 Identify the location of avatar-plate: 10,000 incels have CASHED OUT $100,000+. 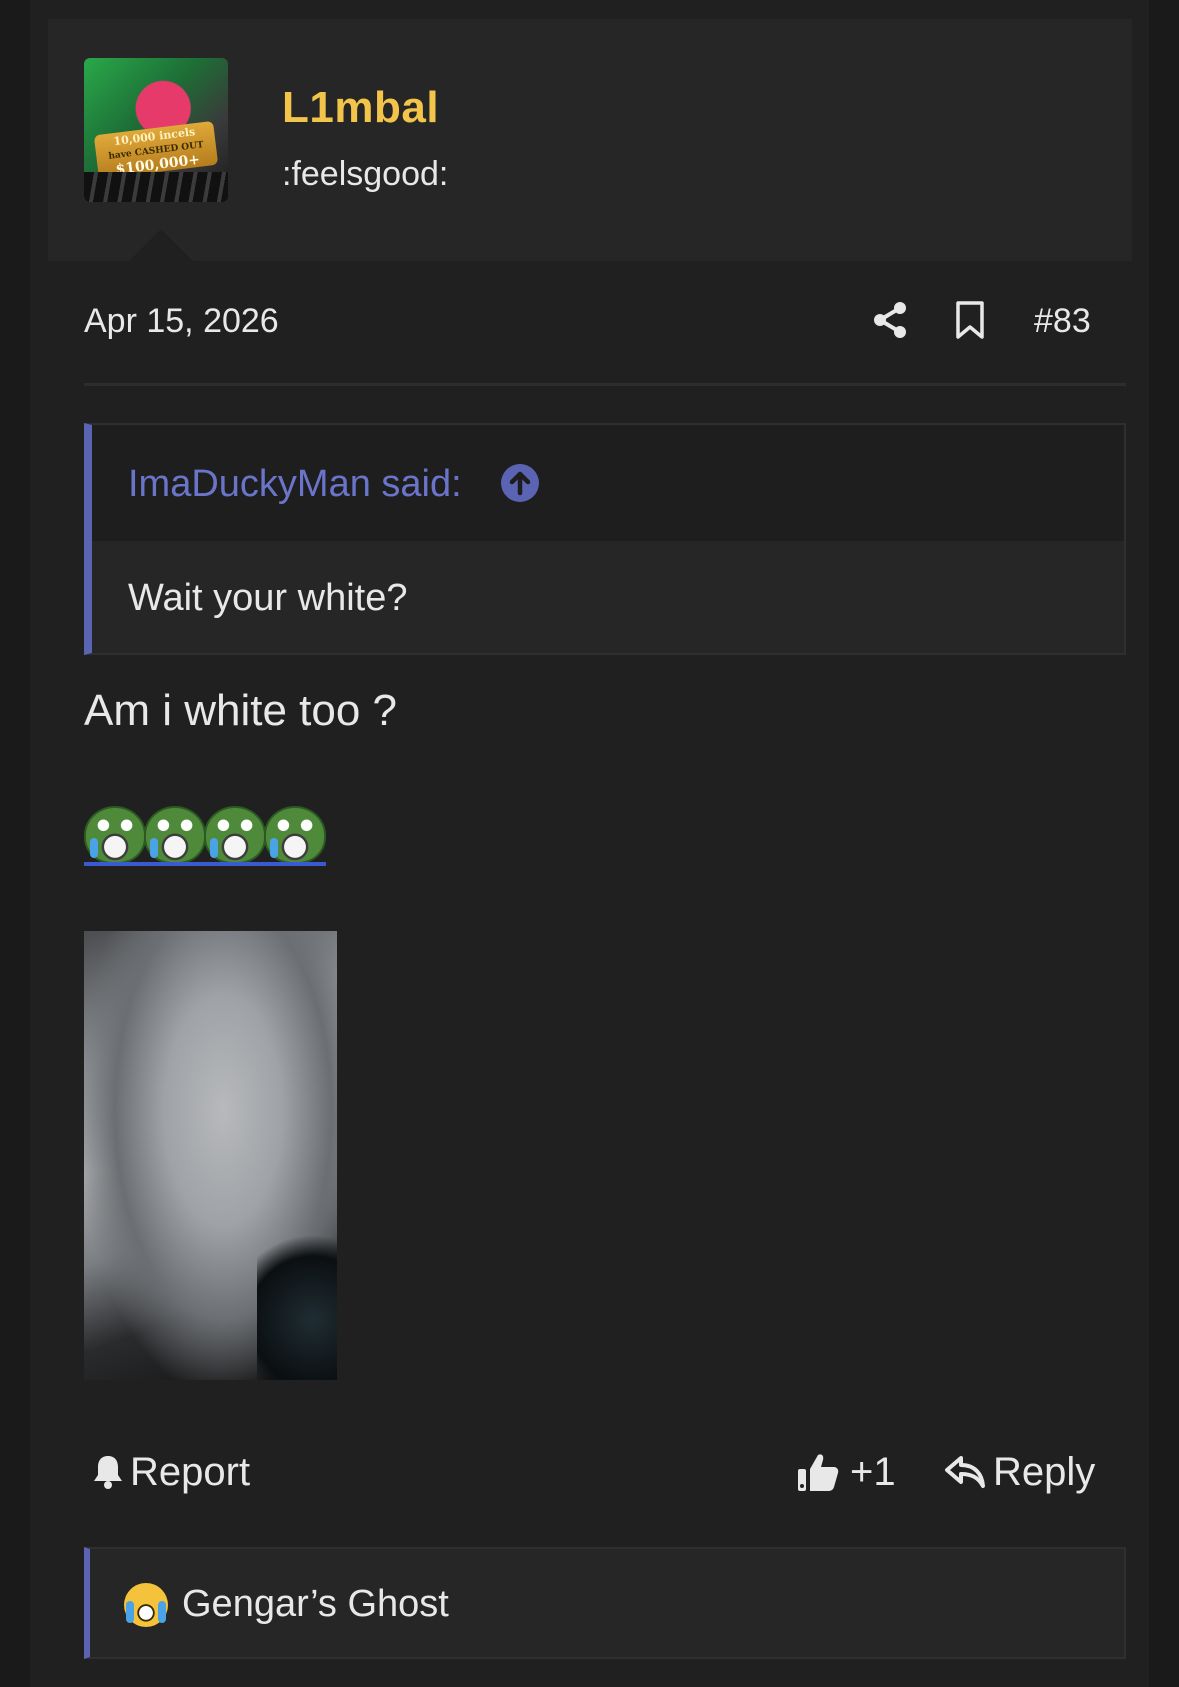
(156, 150).